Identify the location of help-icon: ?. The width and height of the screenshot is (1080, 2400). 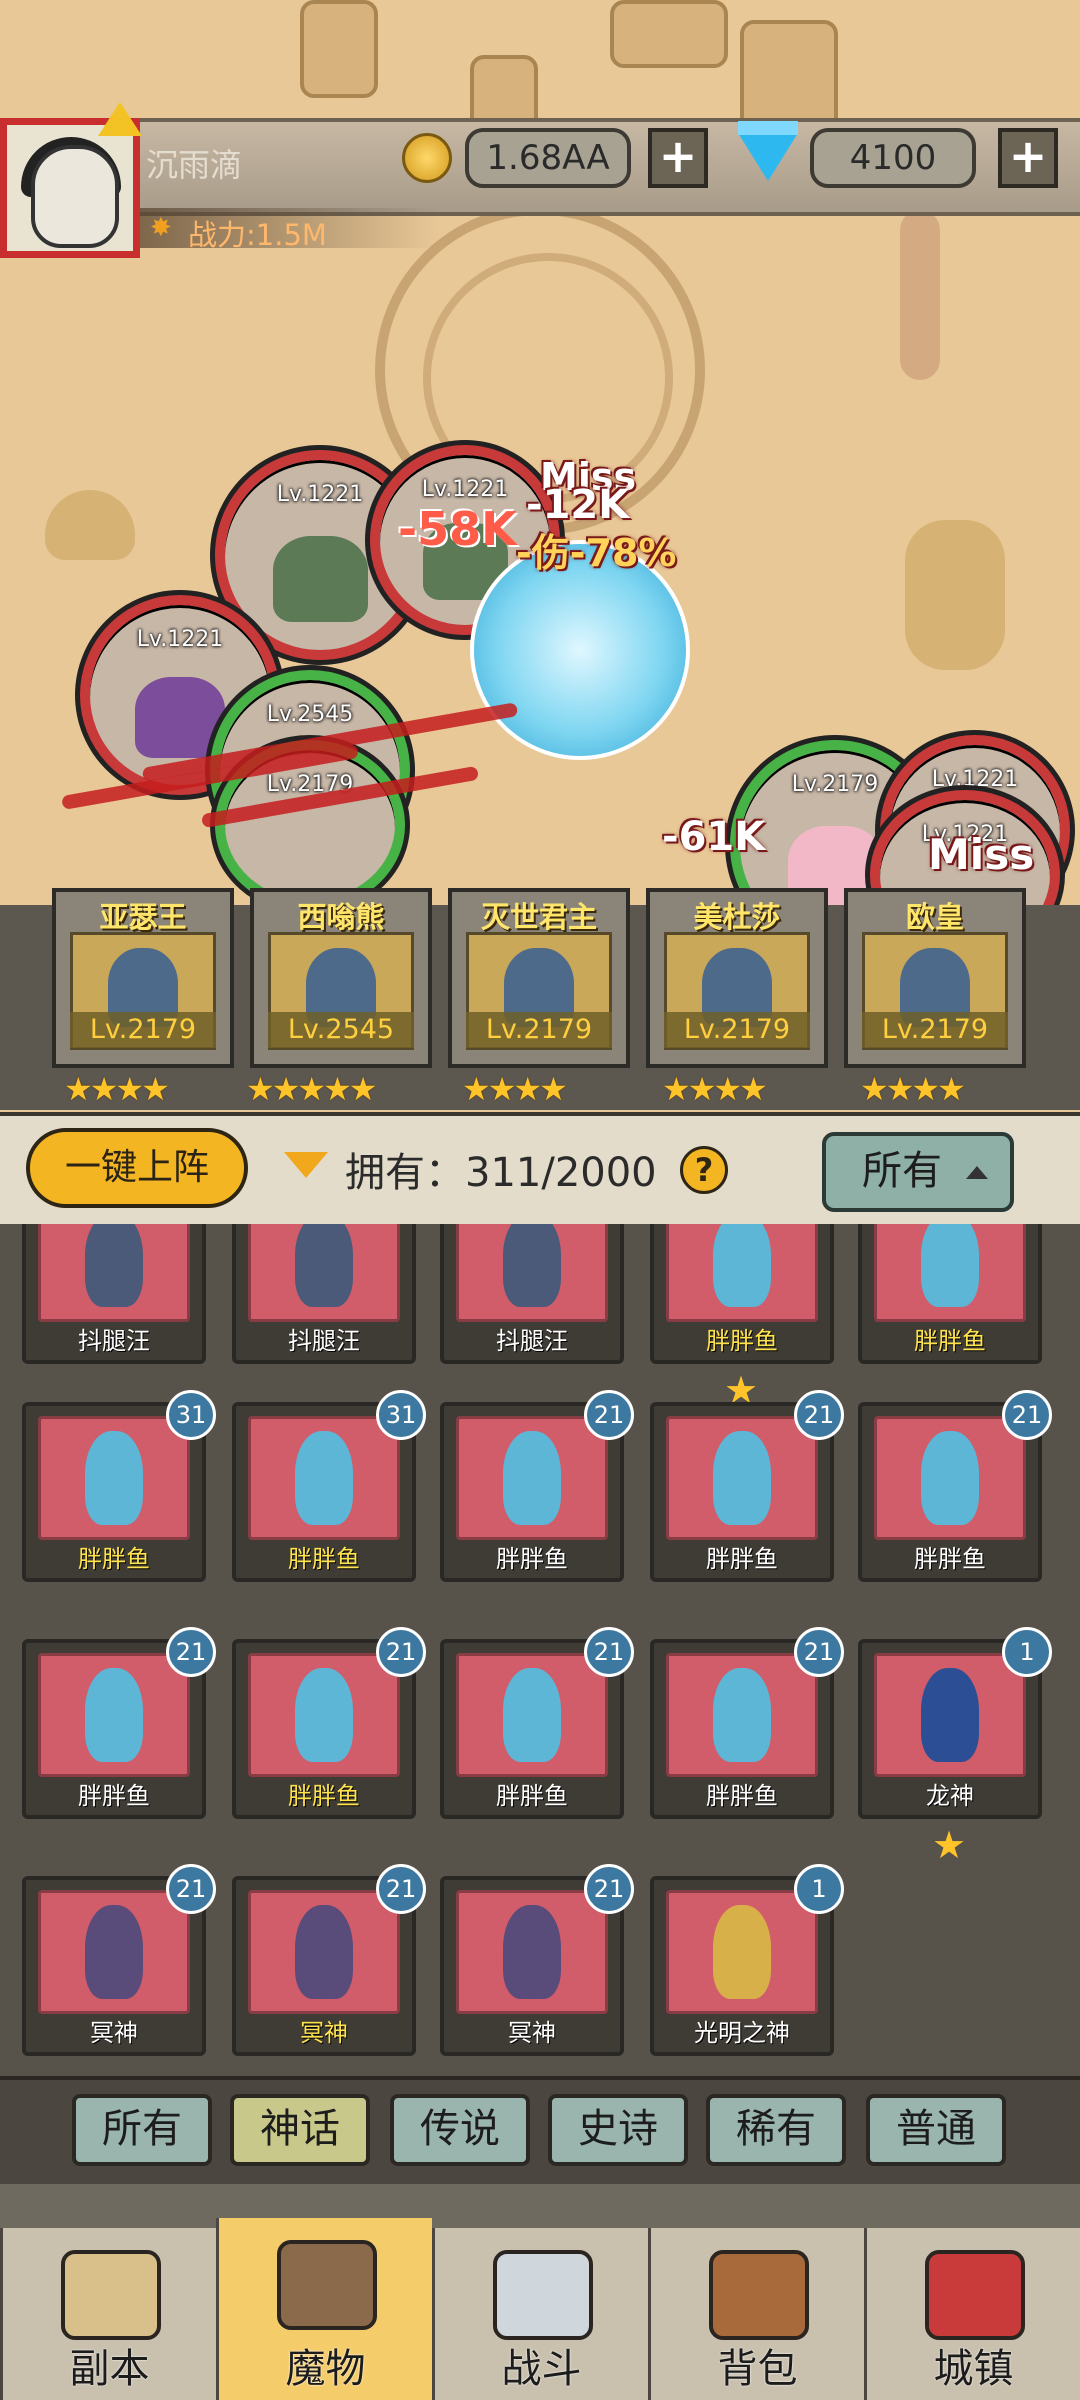
(704, 1170).